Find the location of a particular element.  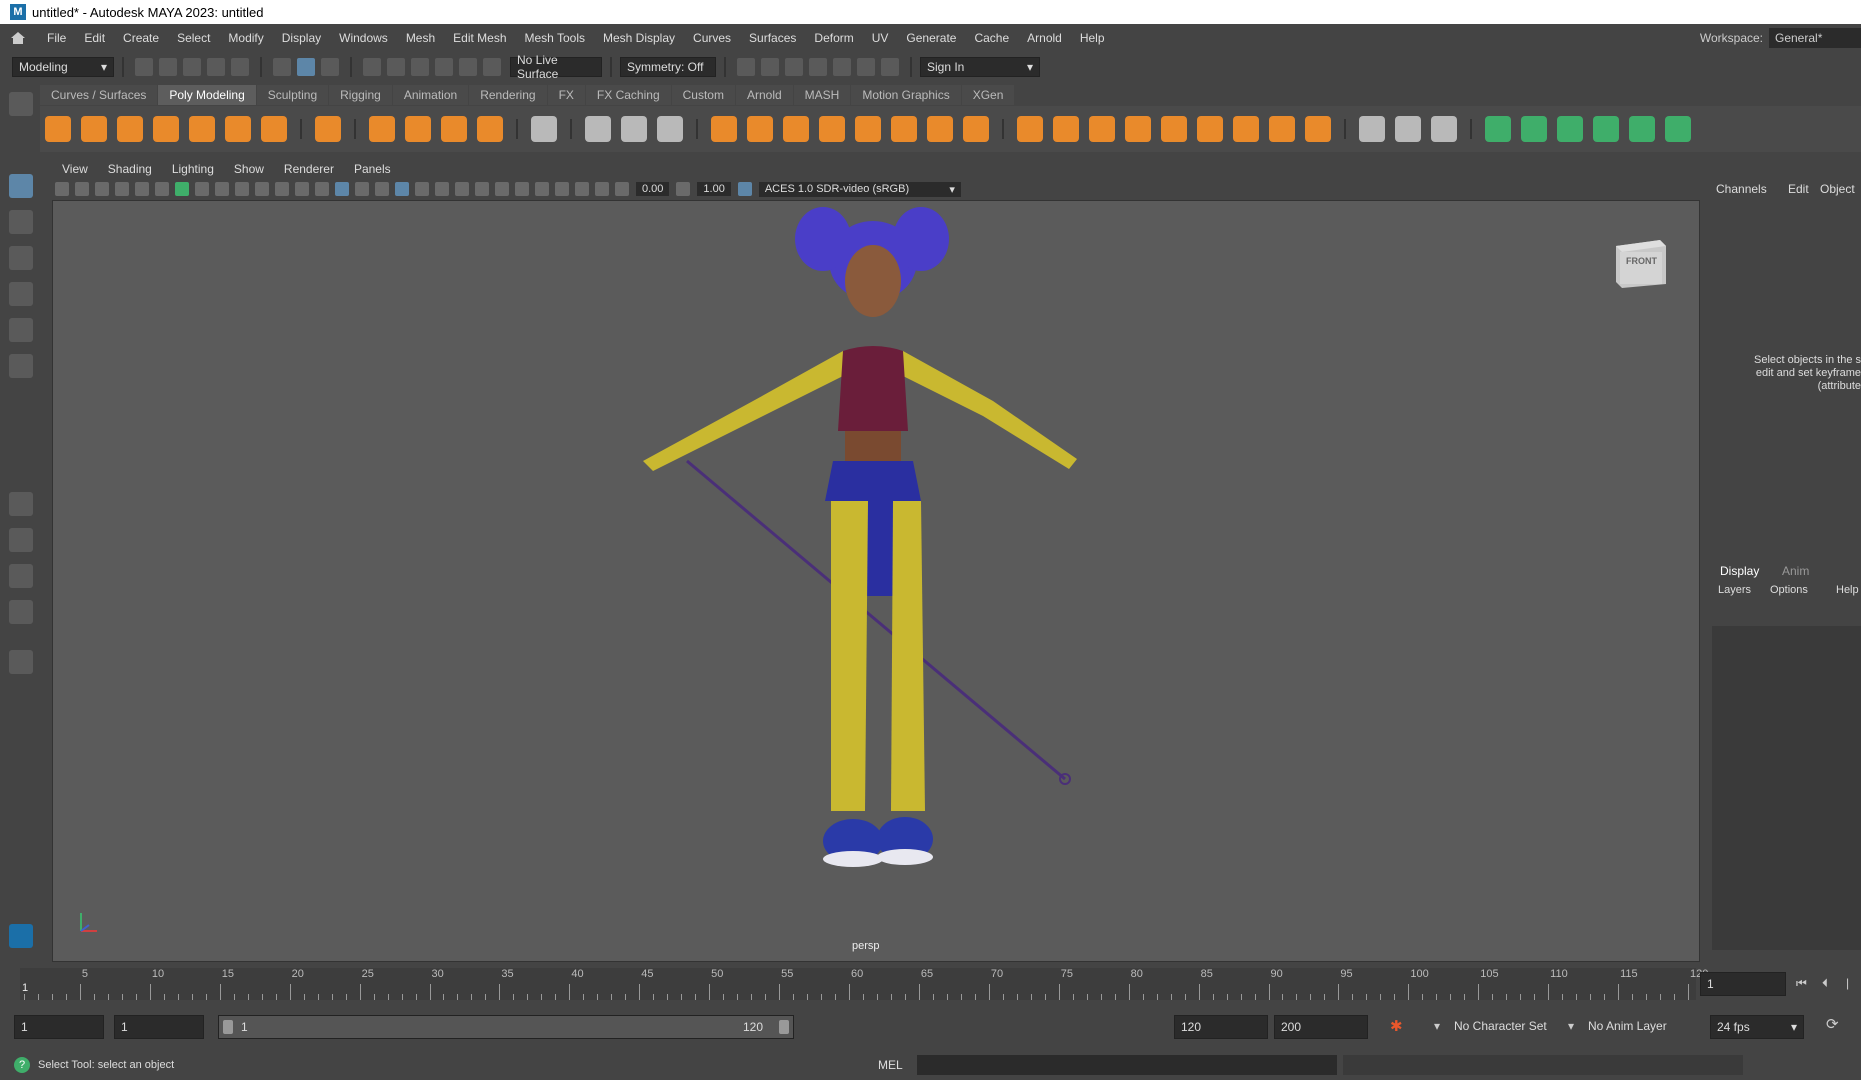

shelf-tab-mash: MASH is located at coordinates (822, 95).